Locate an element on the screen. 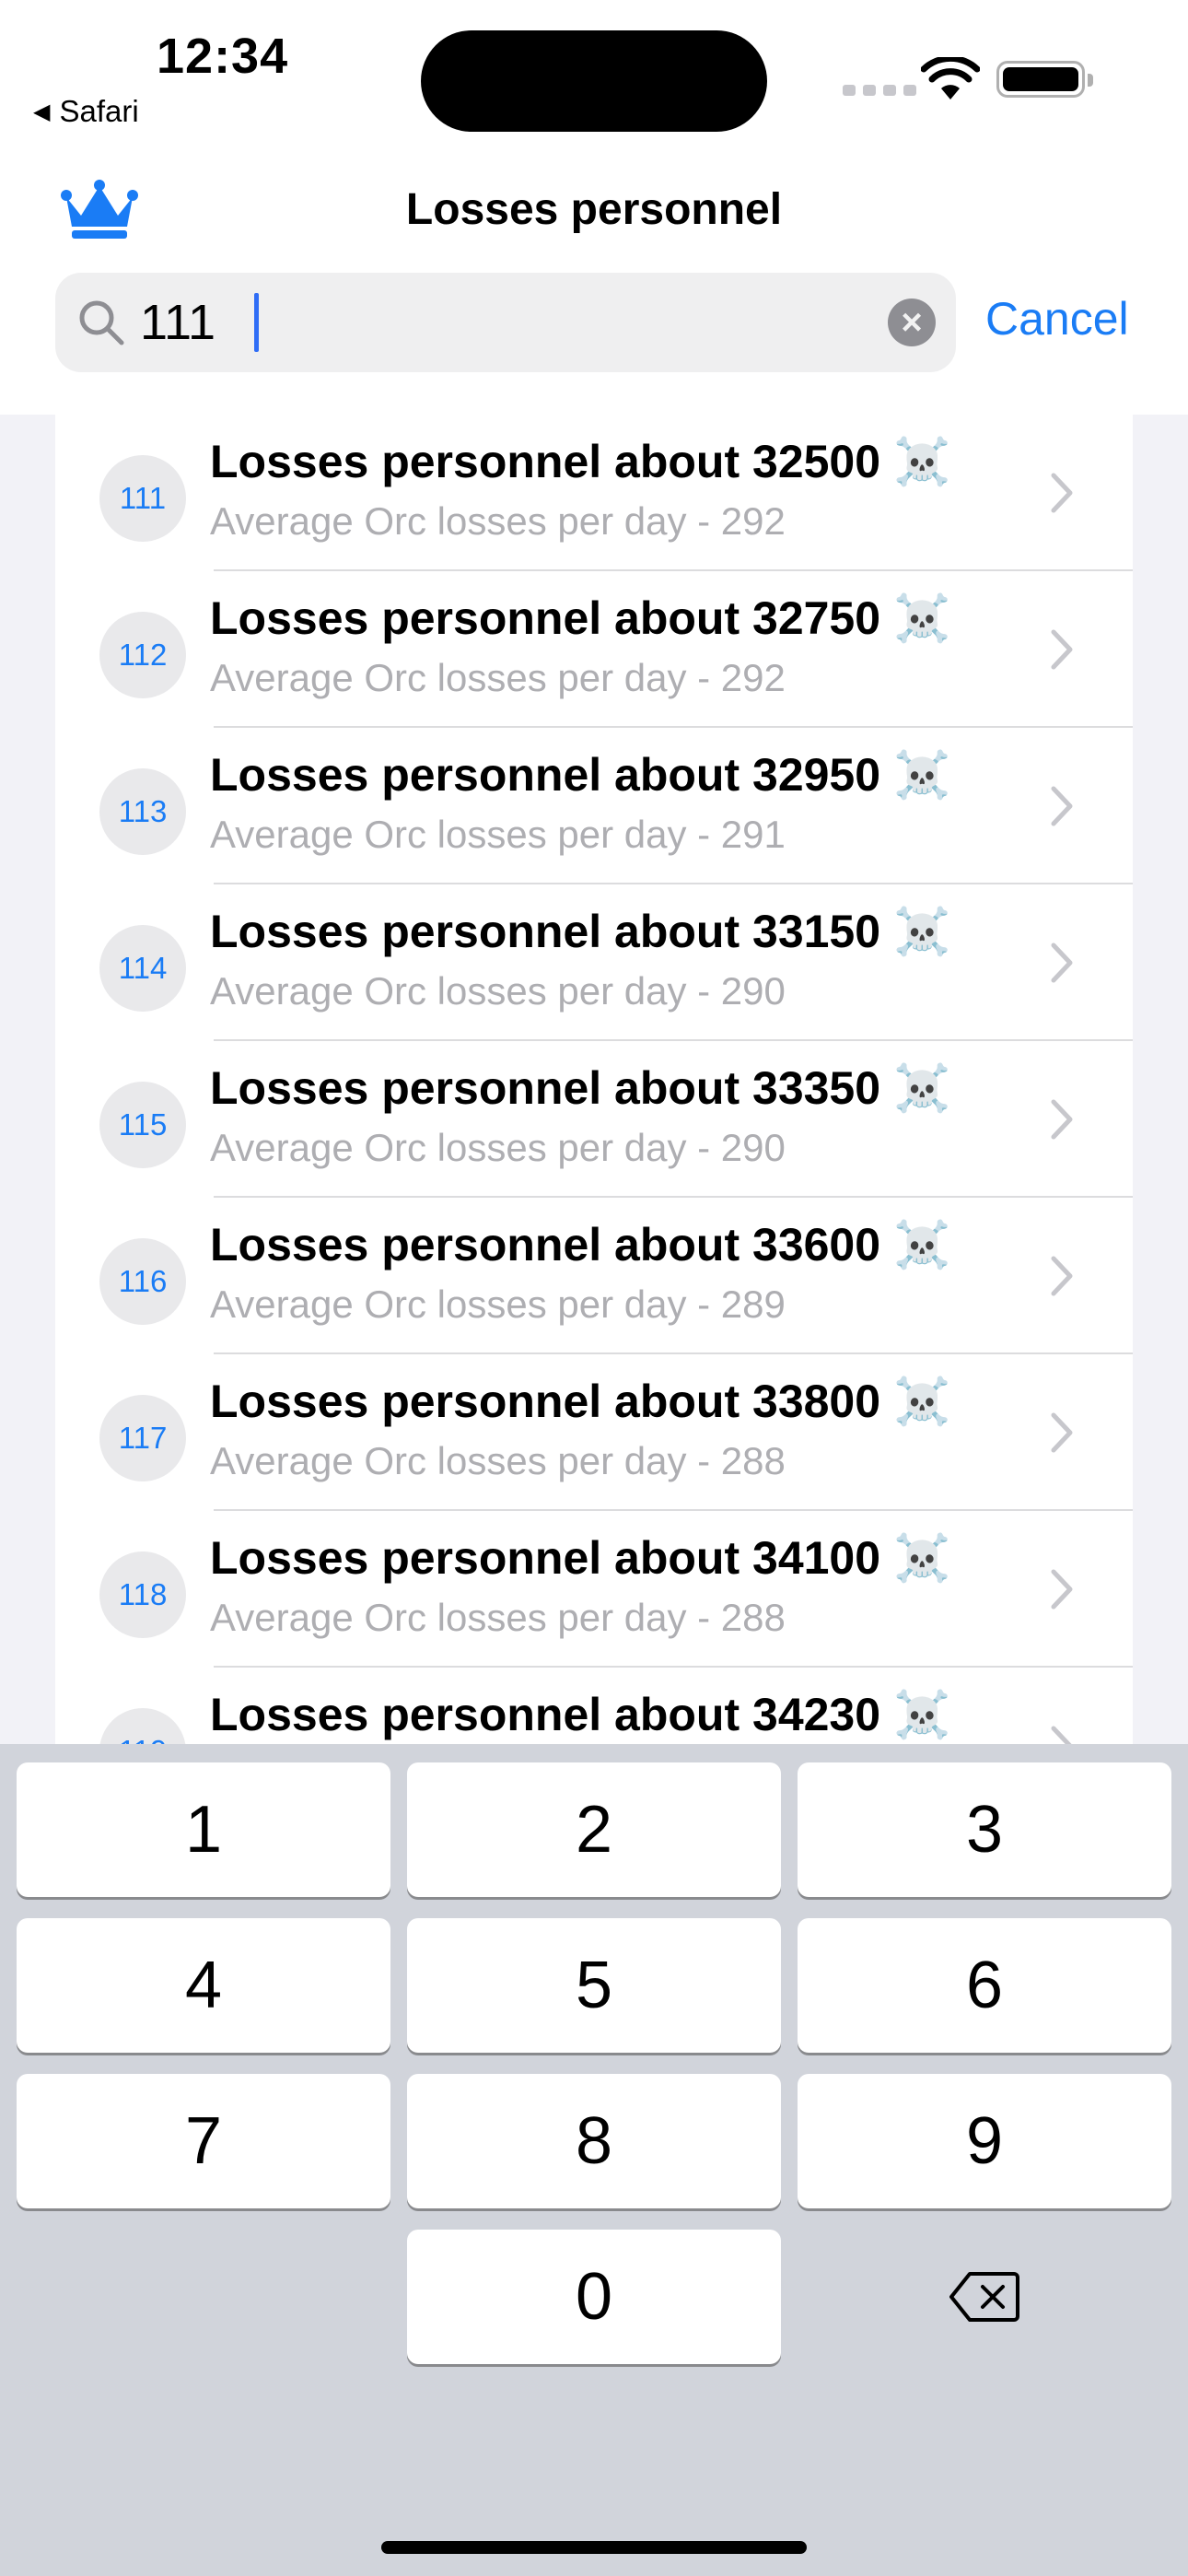 Image resolution: width=1188 pixels, height=2576 pixels. key-0: 0 is located at coordinates (594, 2297).